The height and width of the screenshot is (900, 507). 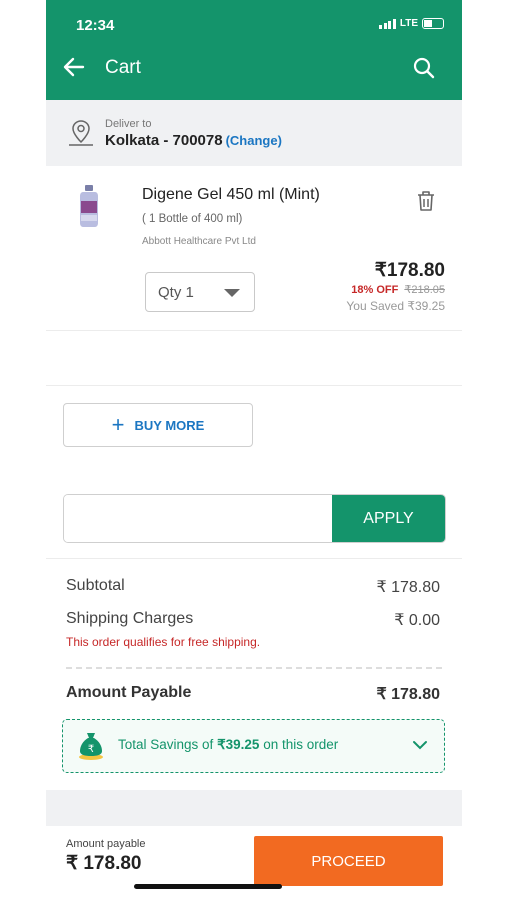 What do you see at coordinates (254, 668) in the screenshot?
I see `dashed-divider` at bounding box center [254, 668].